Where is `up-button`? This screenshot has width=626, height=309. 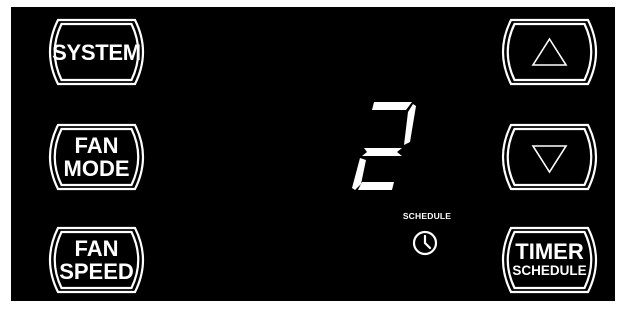
up-button is located at coordinates (549, 52).